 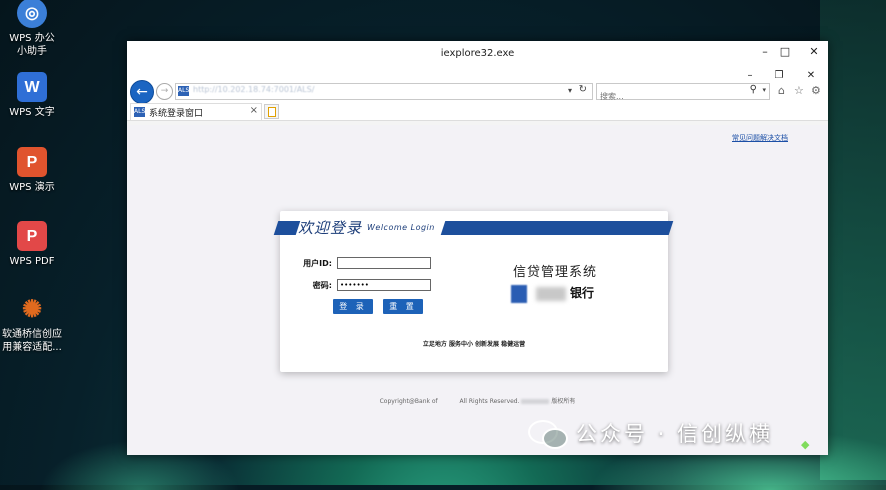 I want to click on desktop-icon-wps-presentation: P WPS 演示, so click(x=32, y=170).